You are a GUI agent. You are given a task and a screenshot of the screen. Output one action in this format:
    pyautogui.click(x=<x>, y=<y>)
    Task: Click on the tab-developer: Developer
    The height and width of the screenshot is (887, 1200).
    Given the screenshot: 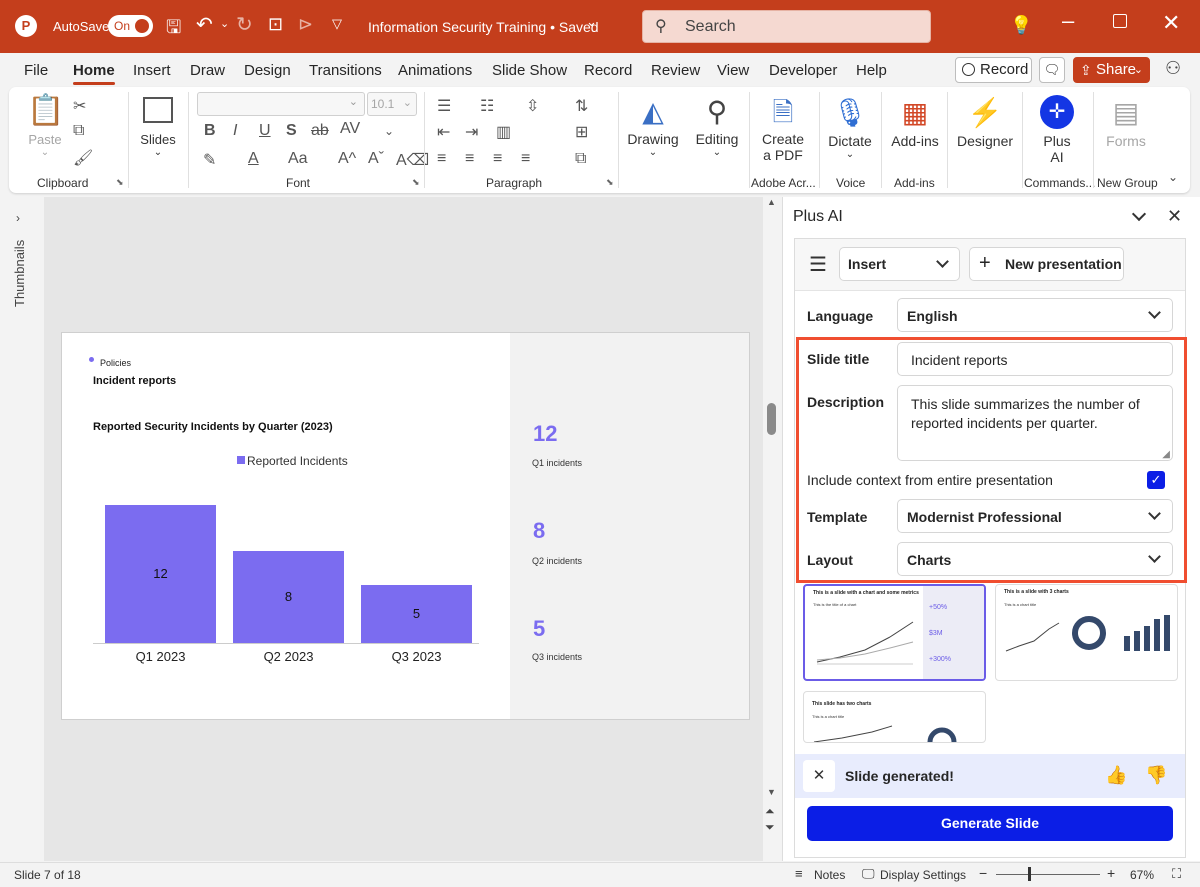 What is the action you would take?
    pyautogui.click(x=803, y=70)
    